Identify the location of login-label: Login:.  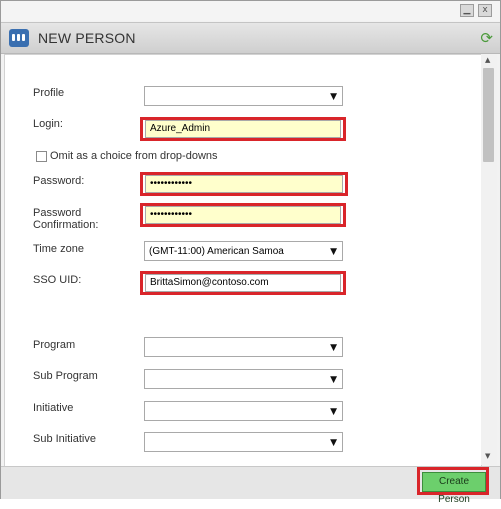
(48, 124).